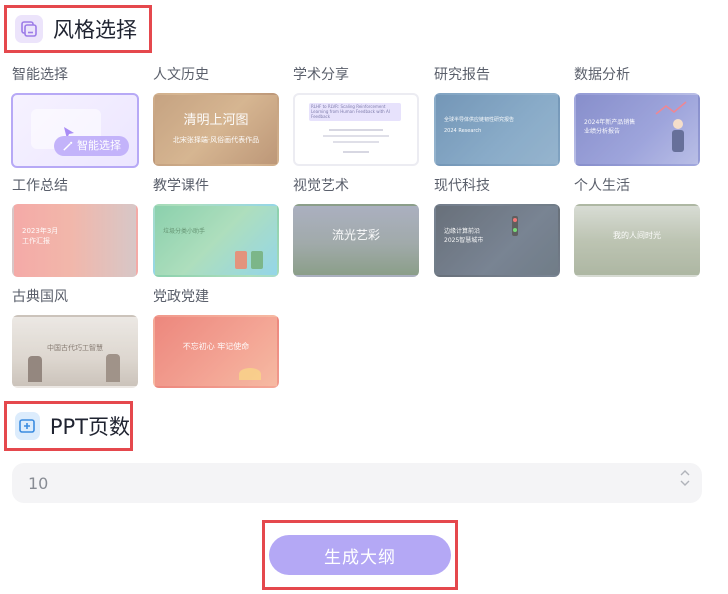 The image size is (728, 594). I want to click on magic-wand-icon, so click(68, 146).